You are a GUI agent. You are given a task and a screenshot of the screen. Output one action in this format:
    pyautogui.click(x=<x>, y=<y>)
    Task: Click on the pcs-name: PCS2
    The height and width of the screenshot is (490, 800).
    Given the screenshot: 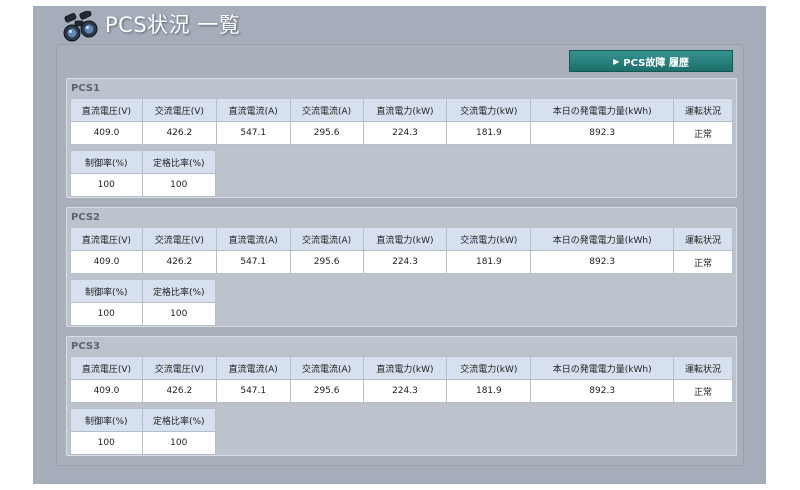 What is the action you would take?
    pyautogui.click(x=86, y=217)
    